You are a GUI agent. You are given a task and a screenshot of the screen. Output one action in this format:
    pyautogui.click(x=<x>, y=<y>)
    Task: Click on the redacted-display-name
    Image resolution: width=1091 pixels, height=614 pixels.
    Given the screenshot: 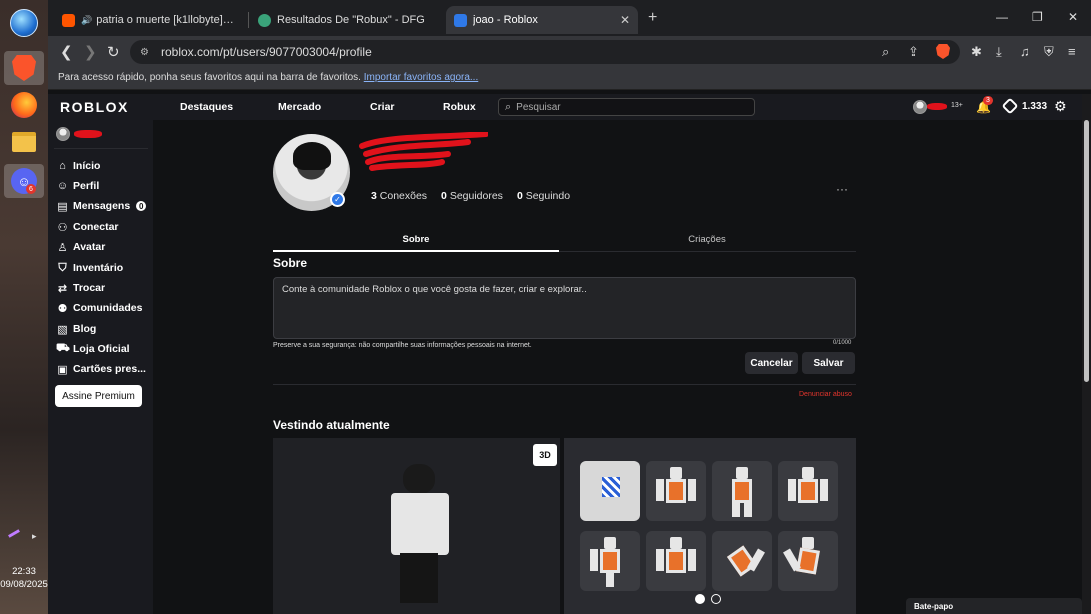 What is the action you would take?
    pyautogui.click(x=423, y=151)
    